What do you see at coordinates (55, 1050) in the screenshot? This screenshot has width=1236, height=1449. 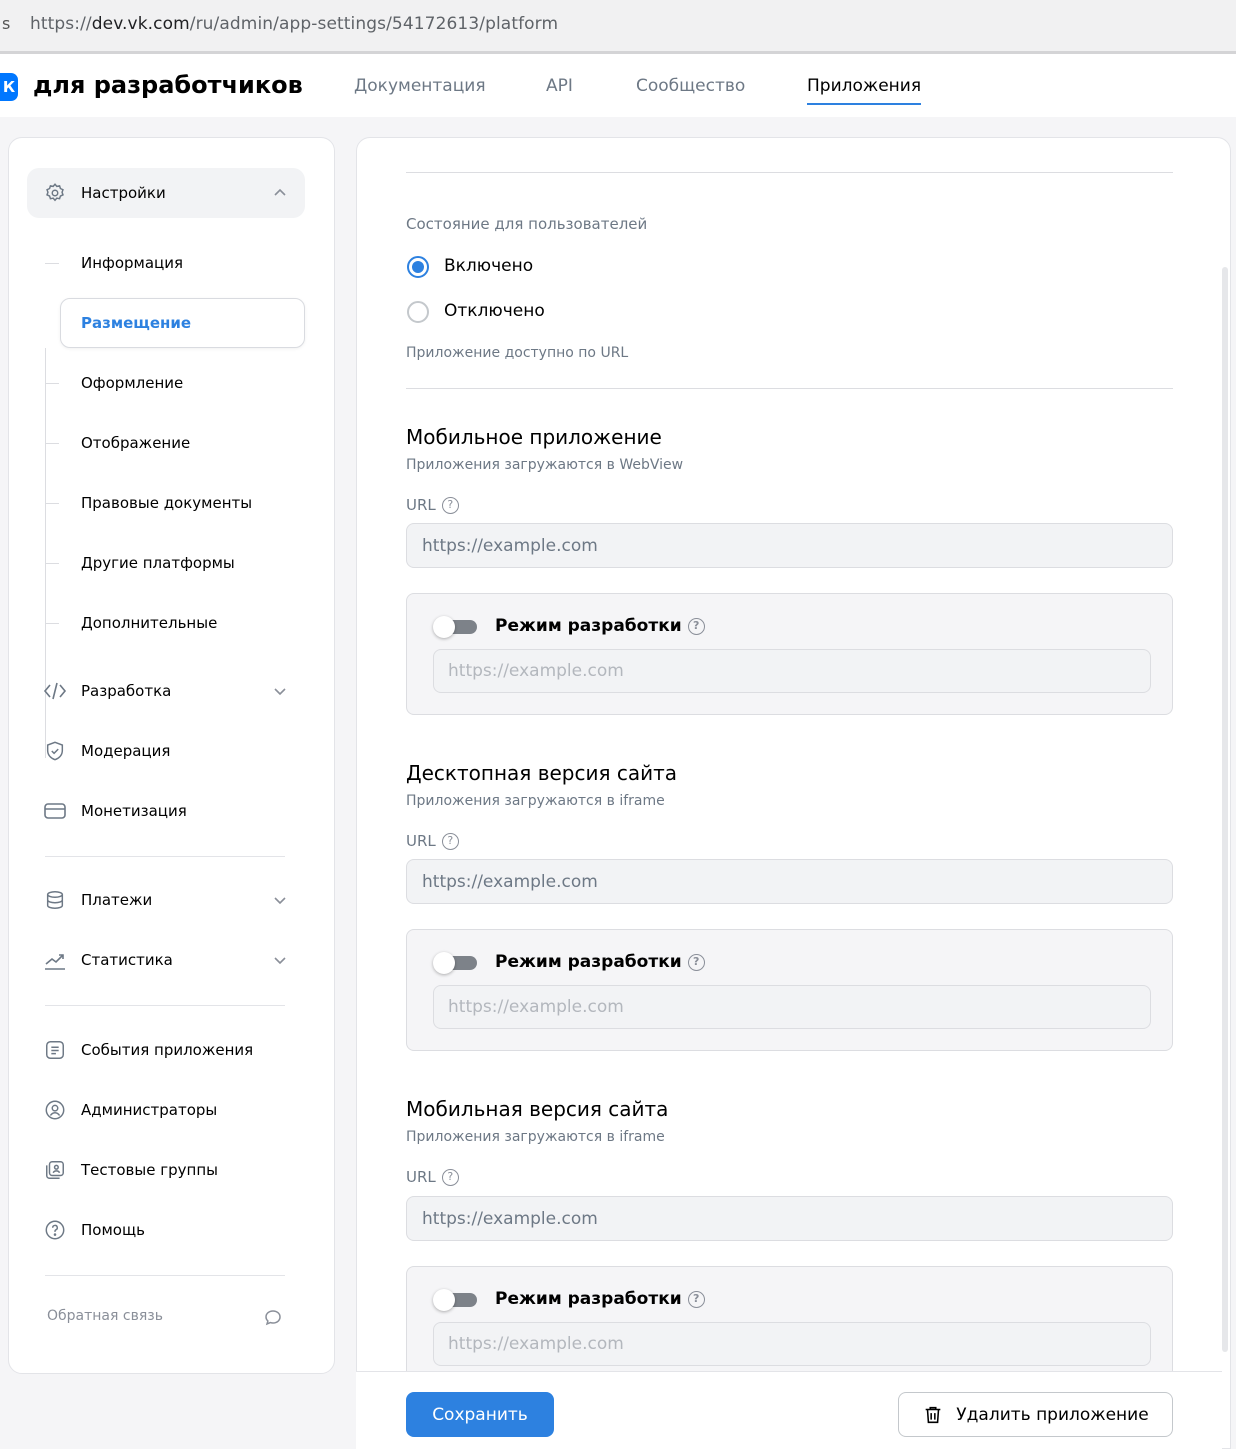 I see `list-icon` at bounding box center [55, 1050].